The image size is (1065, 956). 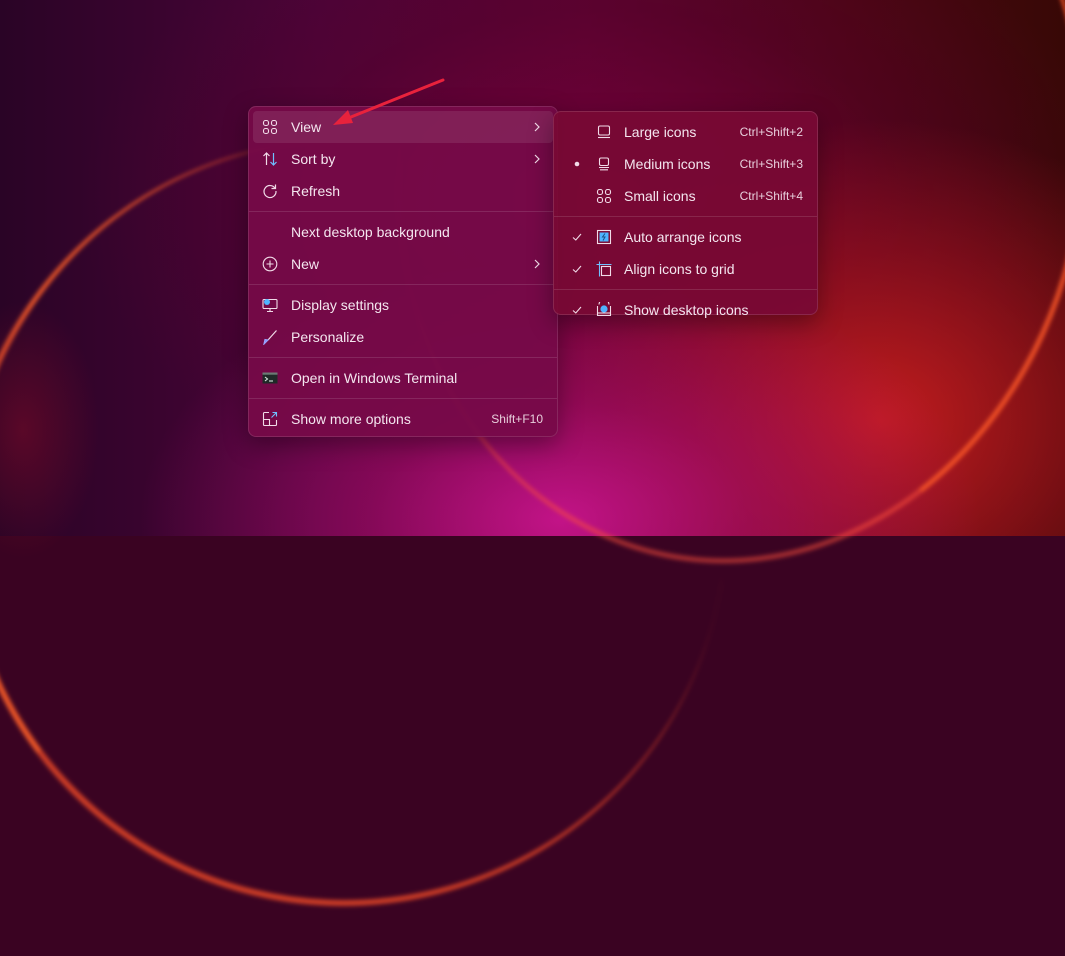 What do you see at coordinates (604, 237) in the screenshot?
I see `auto-arrange-icon` at bounding box center [604, 237].